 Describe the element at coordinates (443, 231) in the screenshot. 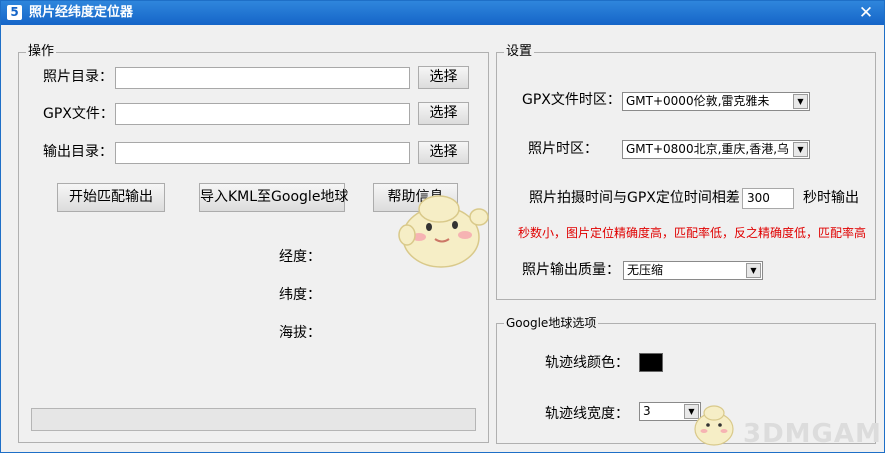

I see `mascot-icon` at that location.